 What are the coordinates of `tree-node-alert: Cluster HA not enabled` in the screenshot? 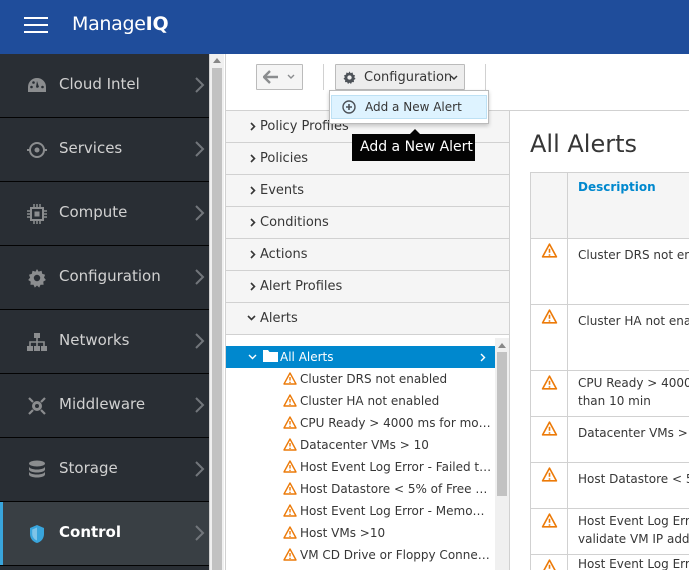 It's located at (361, 401).